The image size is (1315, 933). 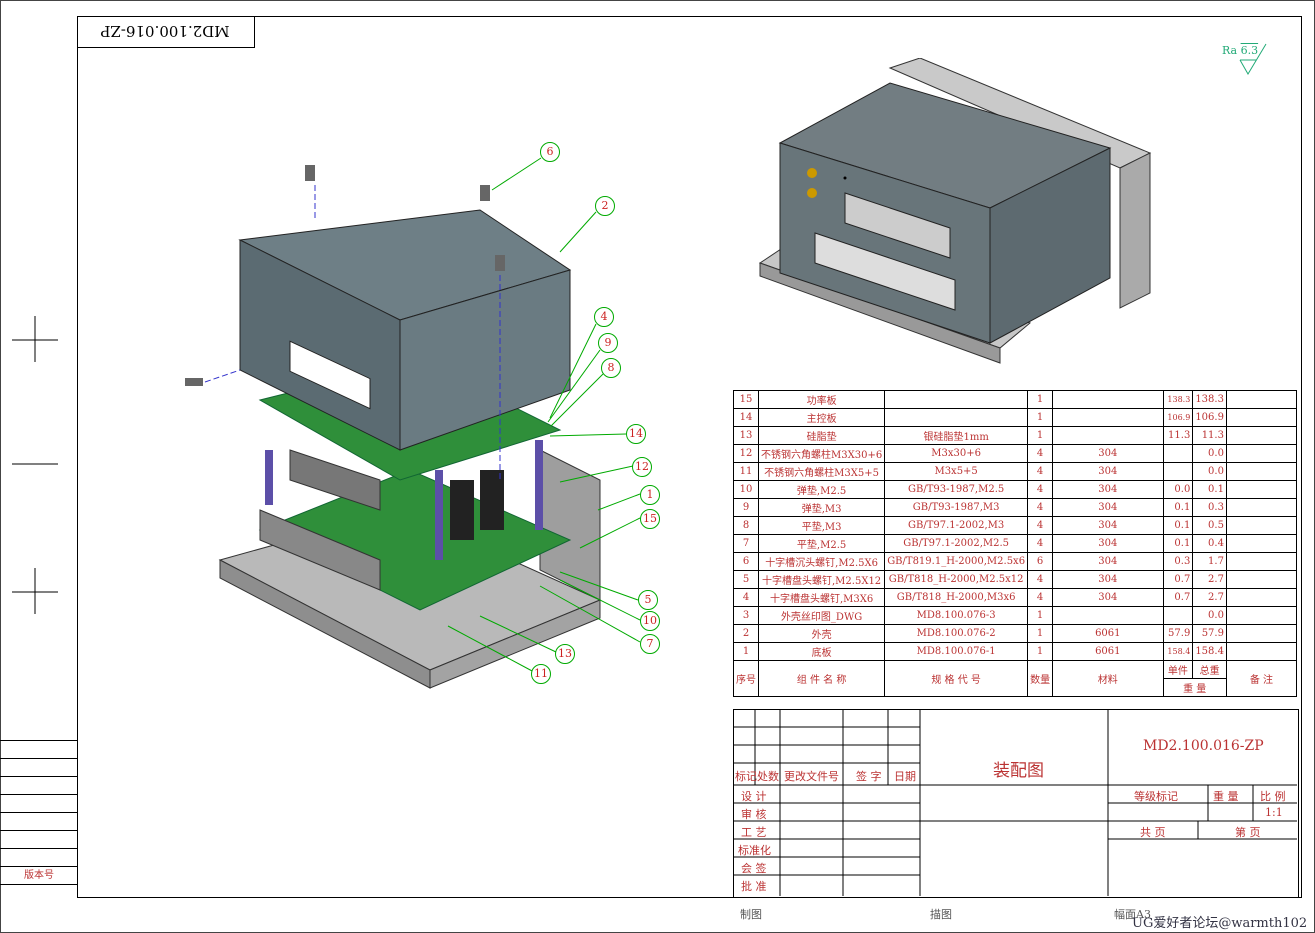 I want to click on bom-cell: 外壳丝印图_DWG, so click(x=821, y=615).